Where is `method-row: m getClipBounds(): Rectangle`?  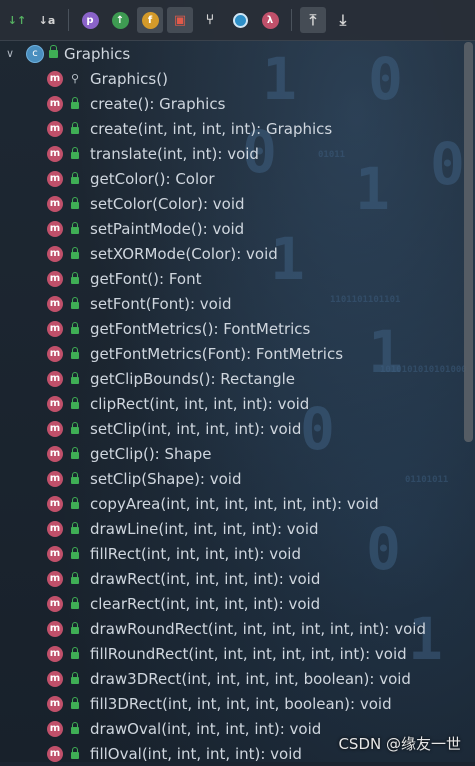 method-row: m getClipBounds(): Rectangle is located at coordinates (231, 378).